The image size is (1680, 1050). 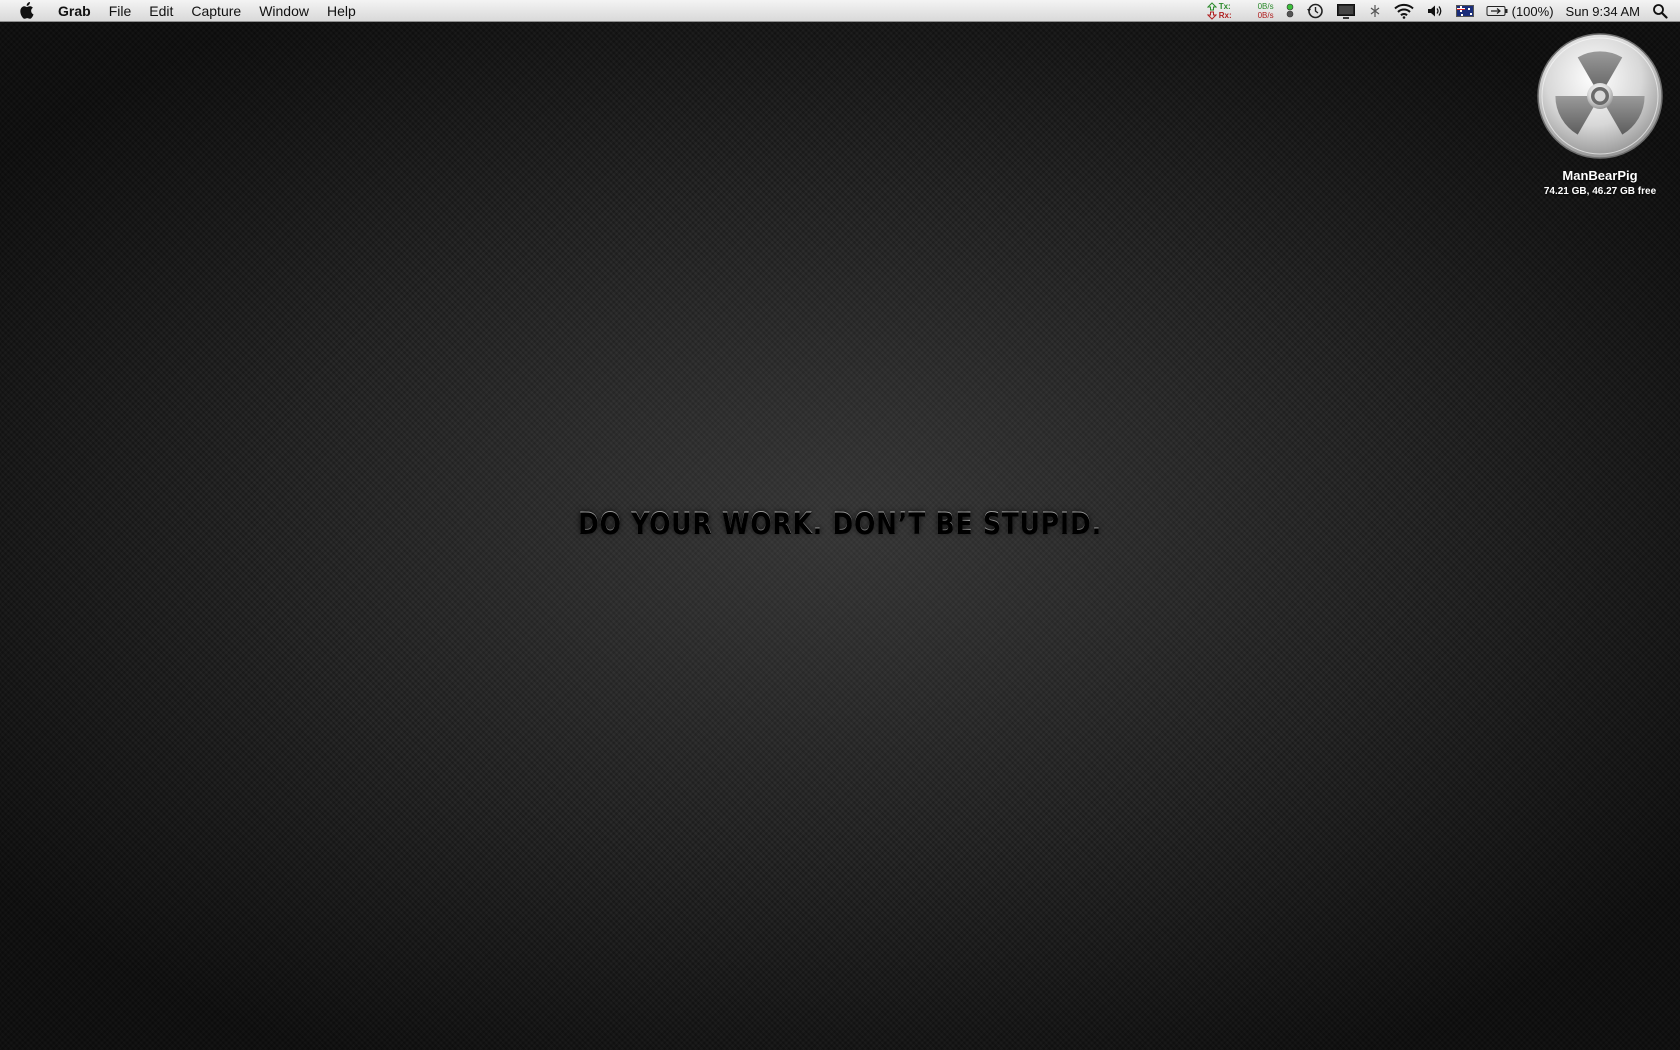 I want to click on time-machine-icon, so click(x=1314, y=11).